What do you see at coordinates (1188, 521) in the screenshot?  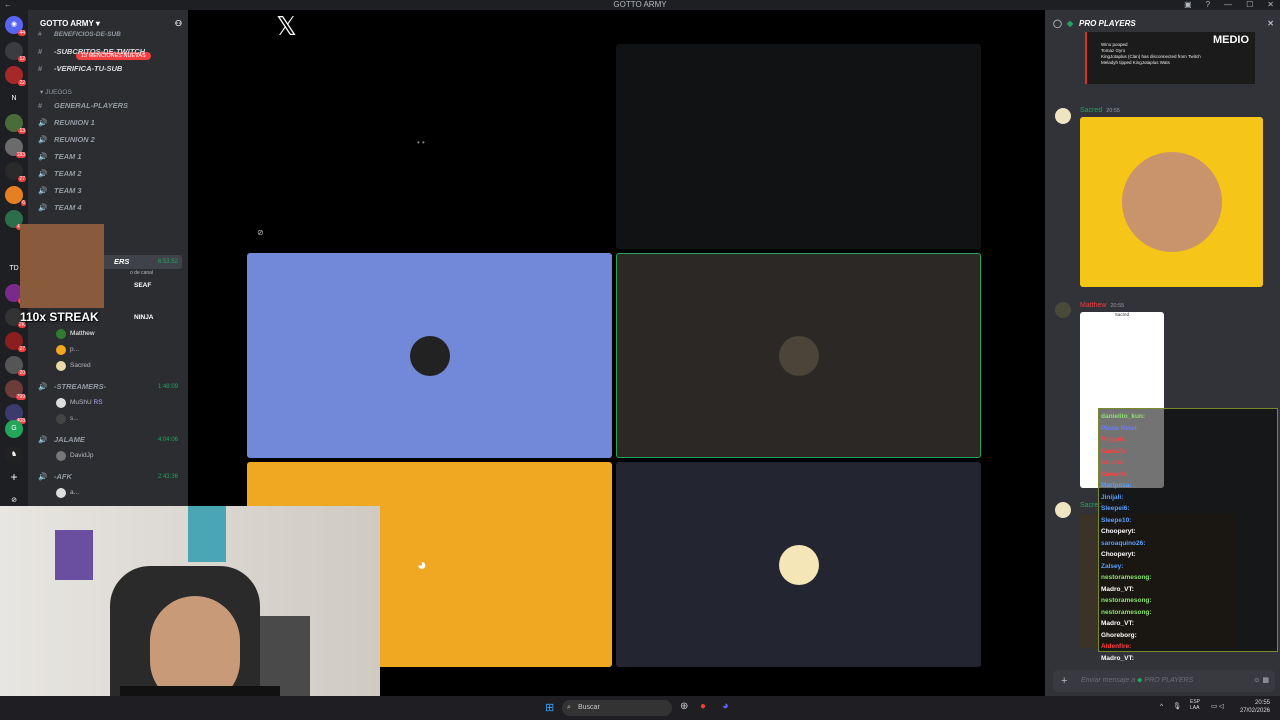 I see `twitch-chat-line: Sleepe10:` at bounding box center [1188, 521].